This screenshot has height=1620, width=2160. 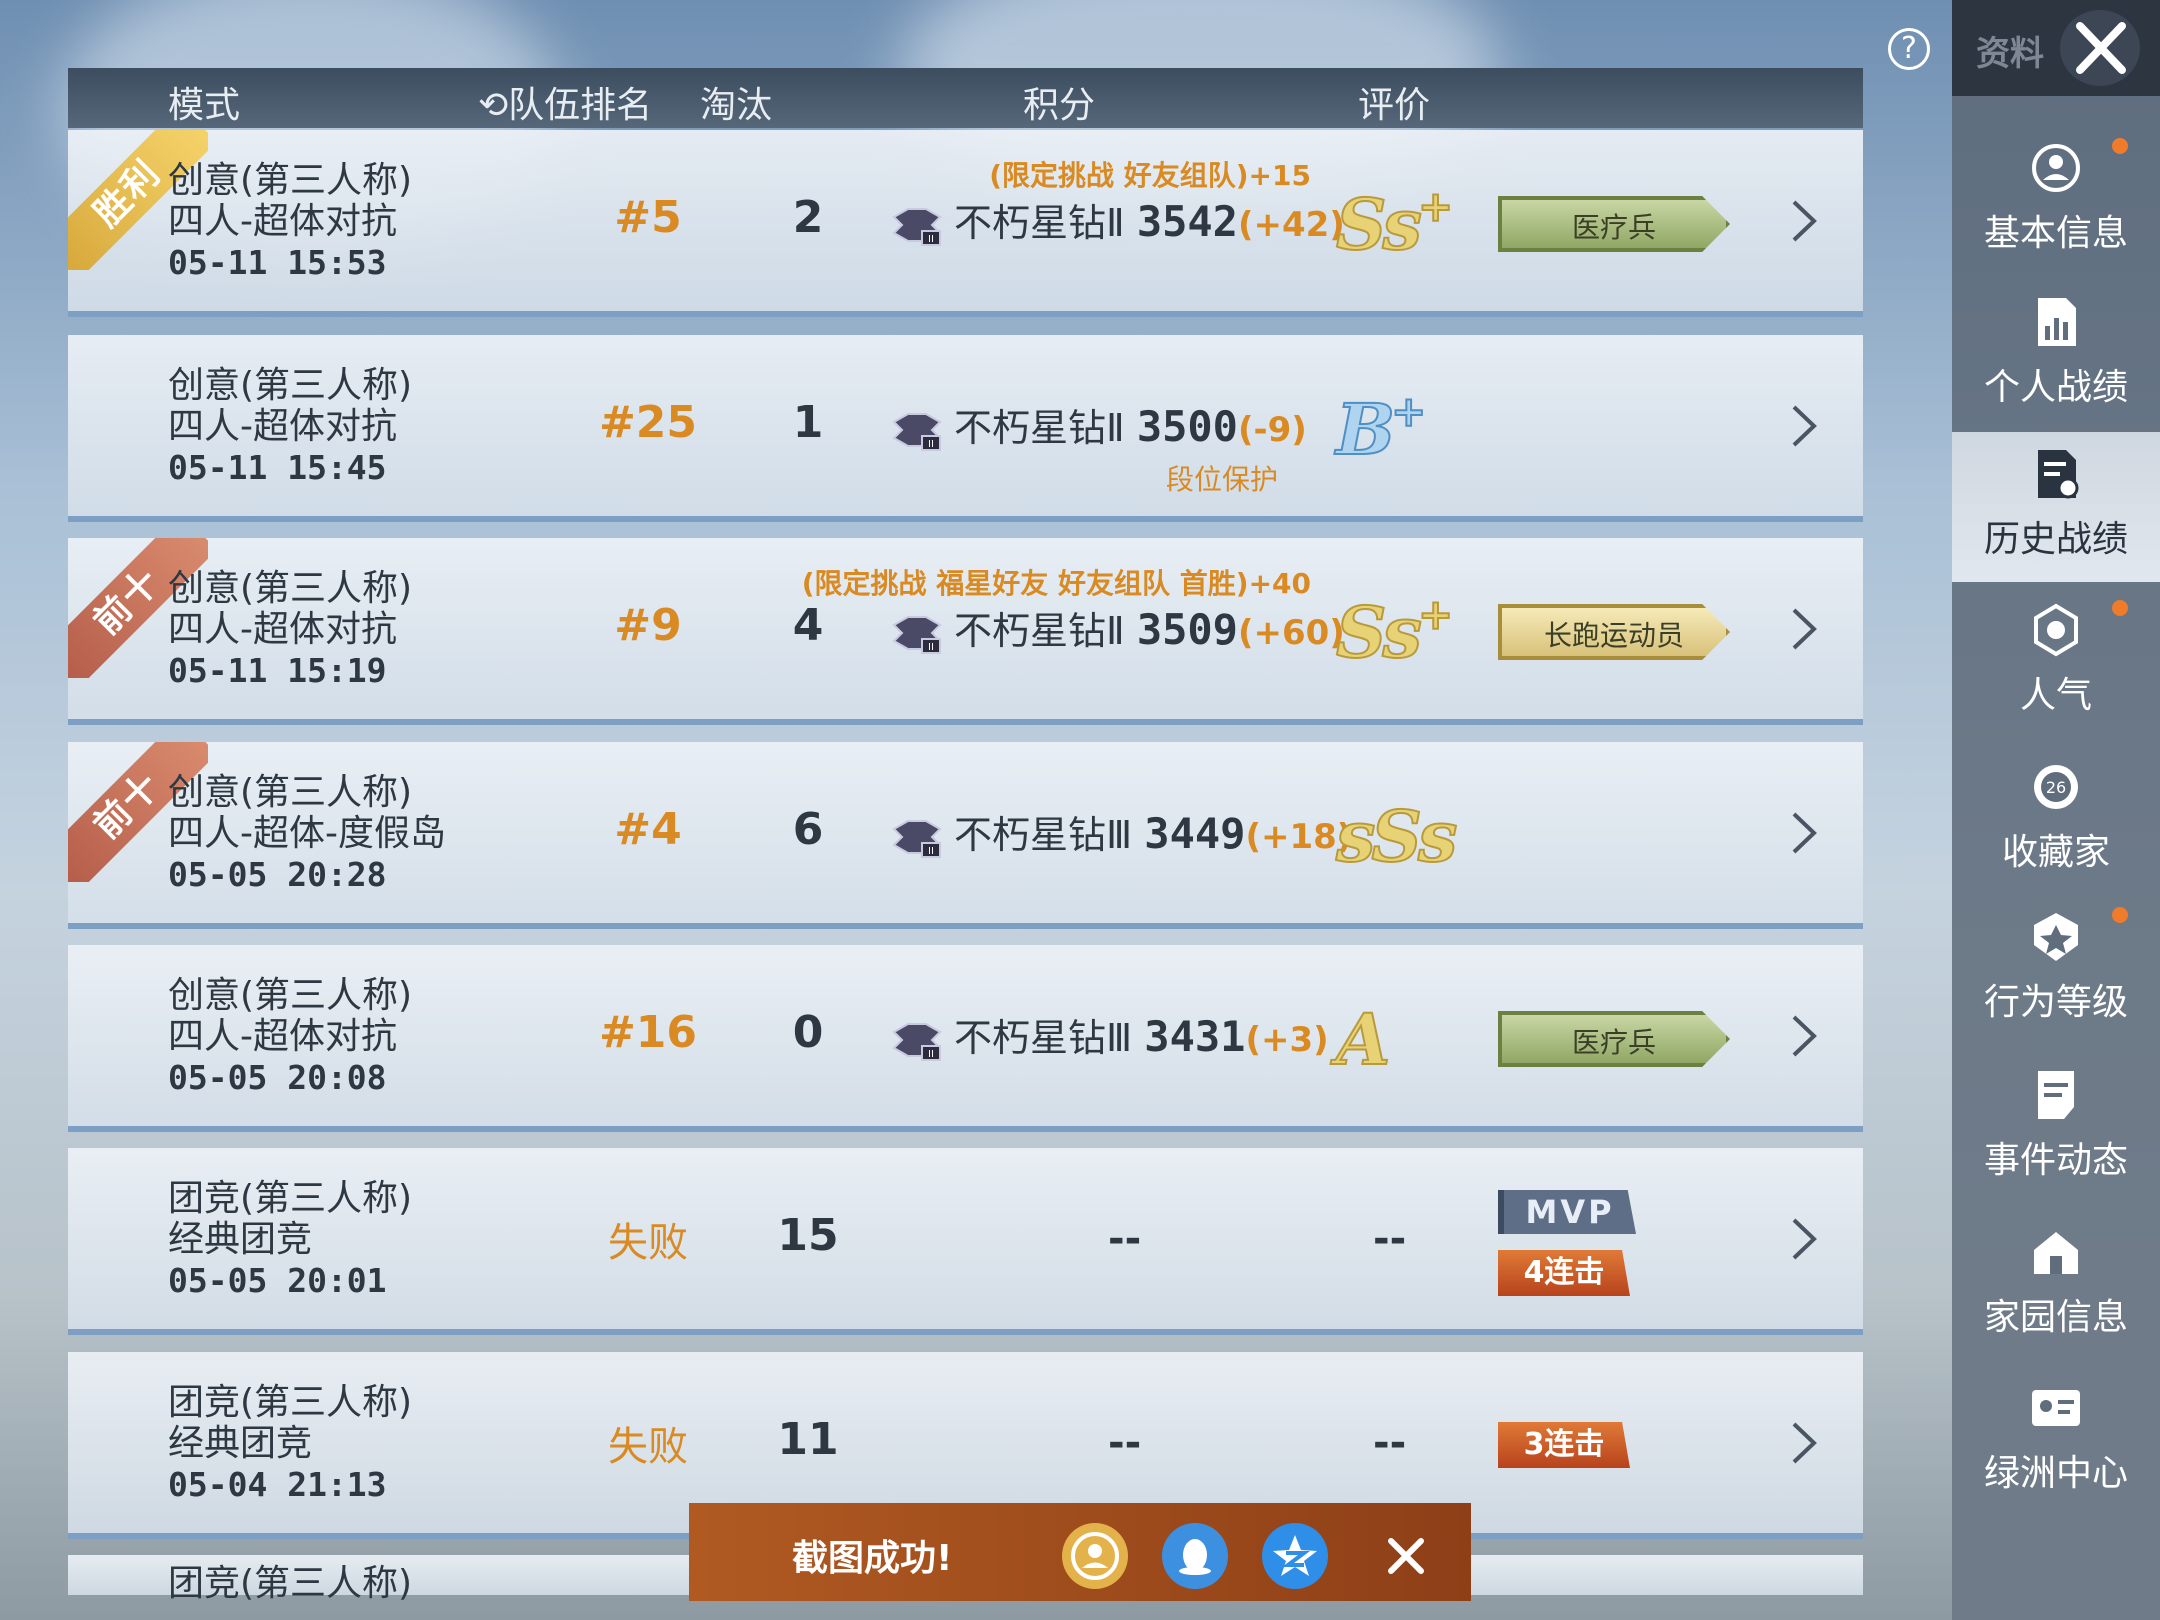 I want to click on kill-count: 6, so click(x=808, y=829).